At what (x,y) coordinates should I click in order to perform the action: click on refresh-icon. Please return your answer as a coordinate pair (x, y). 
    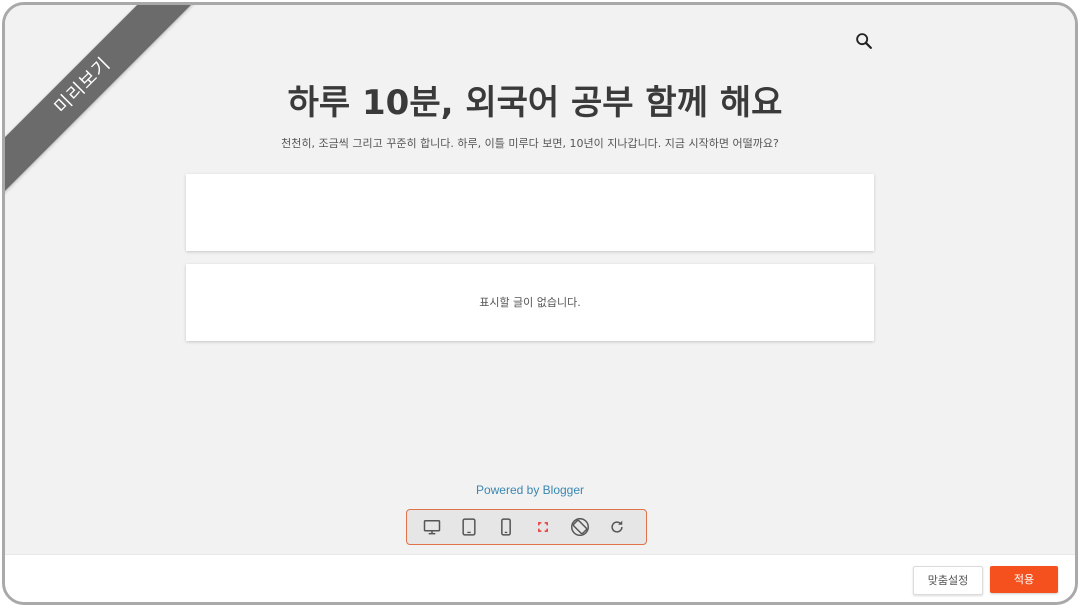
    Looking at the image, I should click on (617, 527).